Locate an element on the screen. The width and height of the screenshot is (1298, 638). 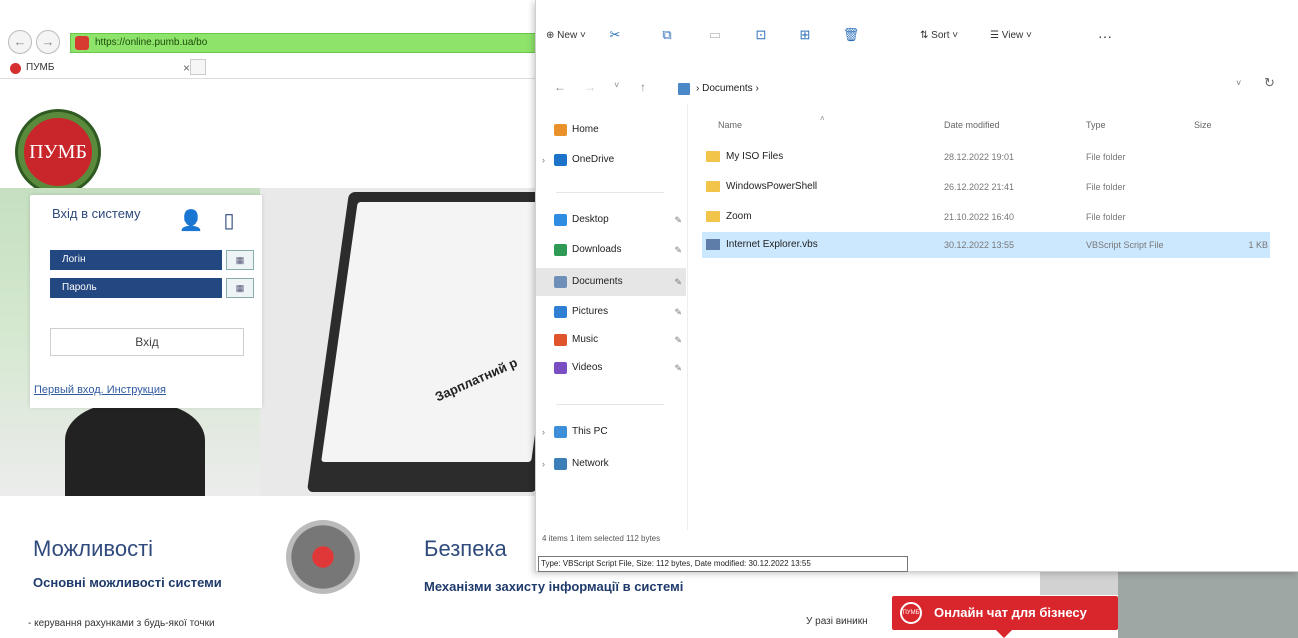
new-button: ⊕ New ˅ is located at coordinates (566, 36).